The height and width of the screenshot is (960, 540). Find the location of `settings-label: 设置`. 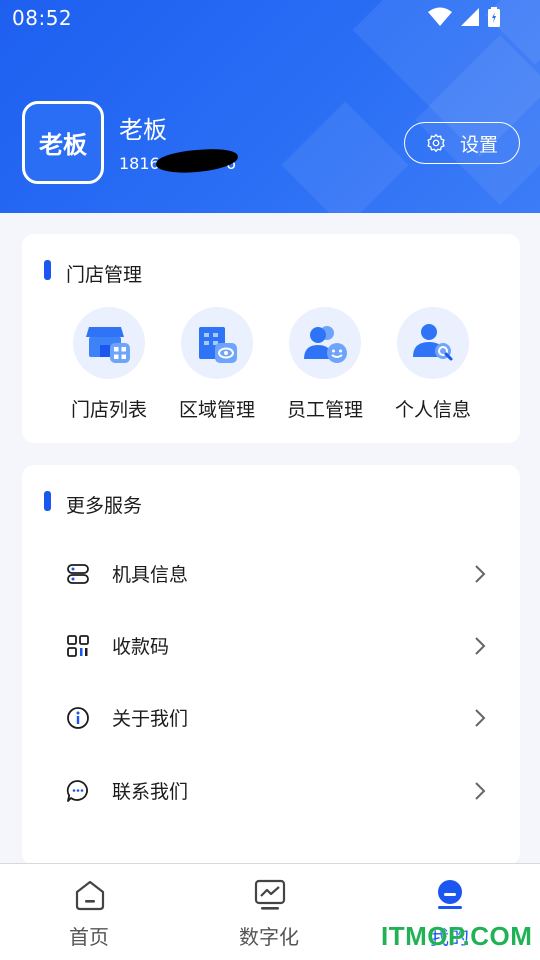

settings-label: 设置 is located at coordinates (478, 144).